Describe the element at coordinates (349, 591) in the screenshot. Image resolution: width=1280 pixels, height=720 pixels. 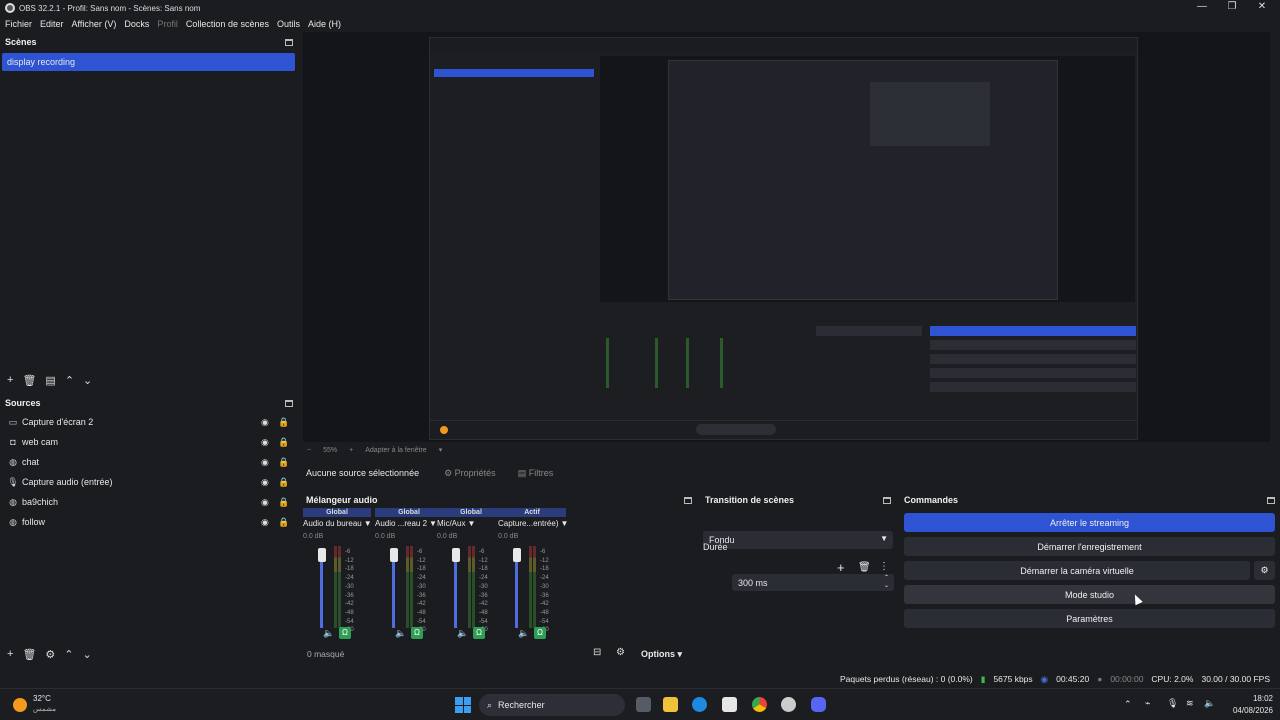
I see `meter-ticks: -6-12-18-24-30-36-42-48-54-60` at that location.